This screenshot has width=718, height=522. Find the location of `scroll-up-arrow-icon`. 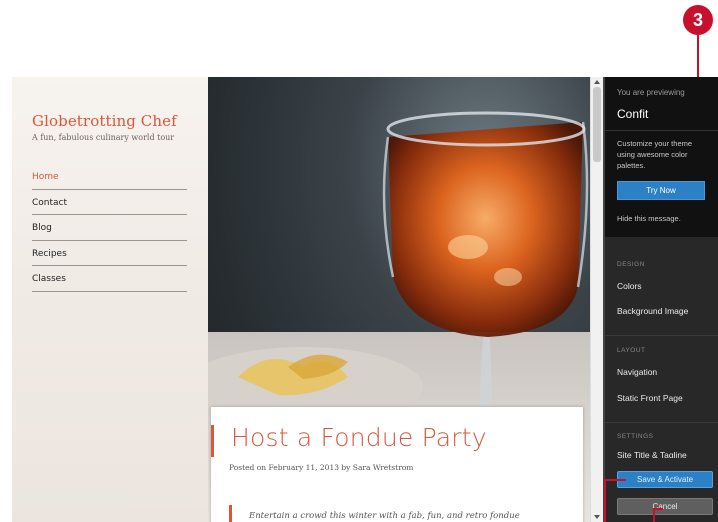

scroll-up-arrow-icon is located at coordinates (597, 82).